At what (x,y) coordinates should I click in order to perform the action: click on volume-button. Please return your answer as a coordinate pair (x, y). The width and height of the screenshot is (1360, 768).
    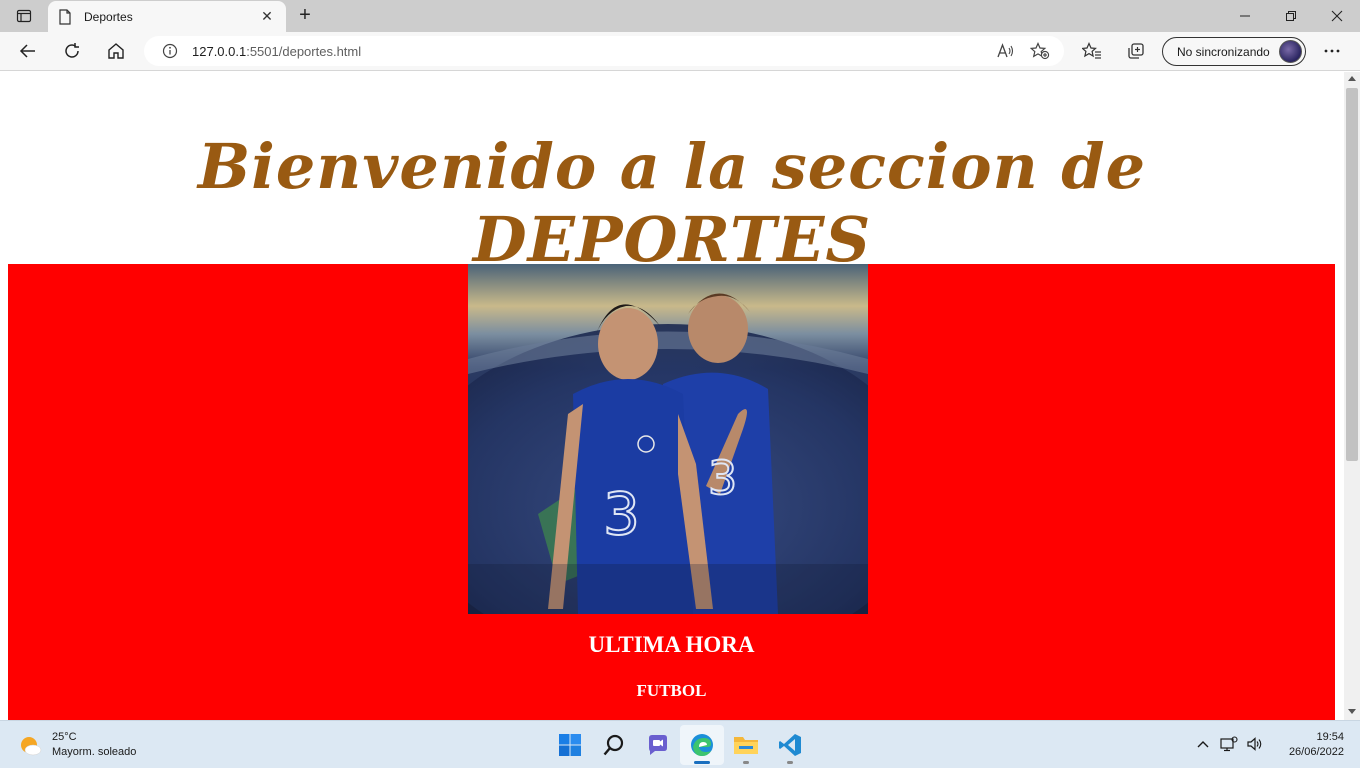
    Looking at the image, I should click on (1255, 744).